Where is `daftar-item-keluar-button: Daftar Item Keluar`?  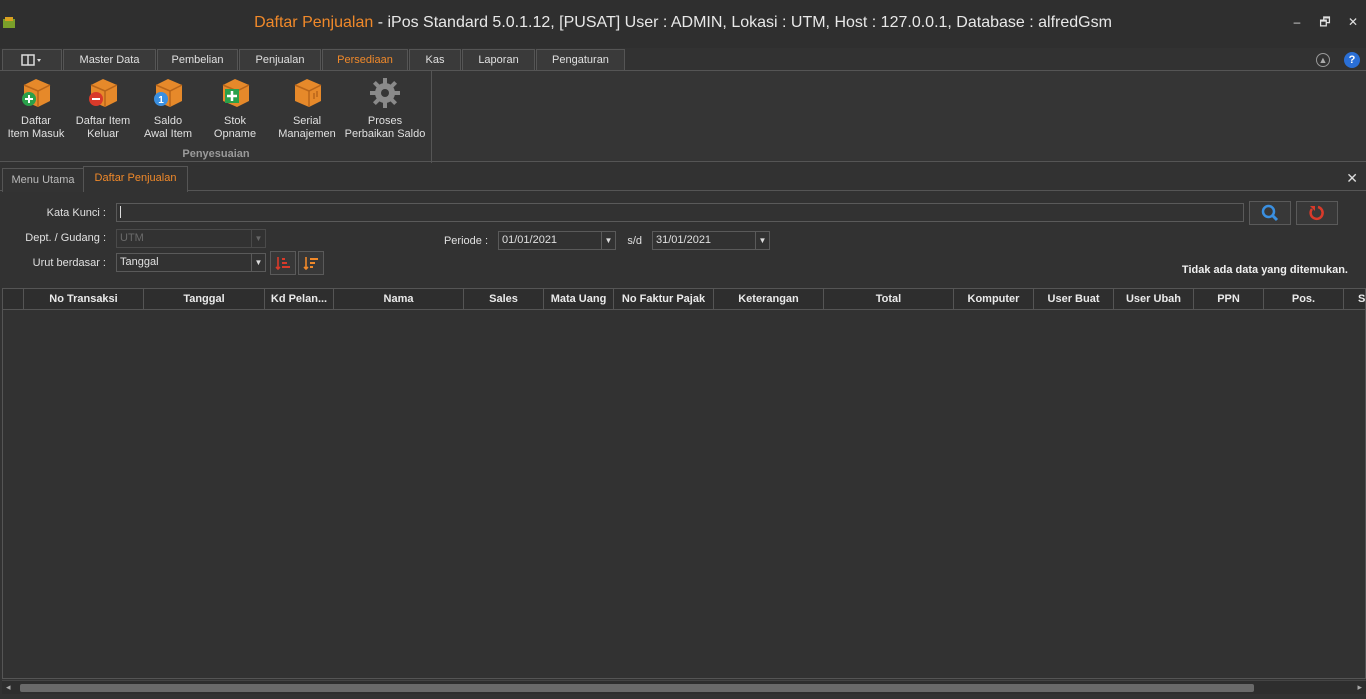
daftar-item-keluar-button: Daftar Item Keluar is located at coordinates (103, 108).